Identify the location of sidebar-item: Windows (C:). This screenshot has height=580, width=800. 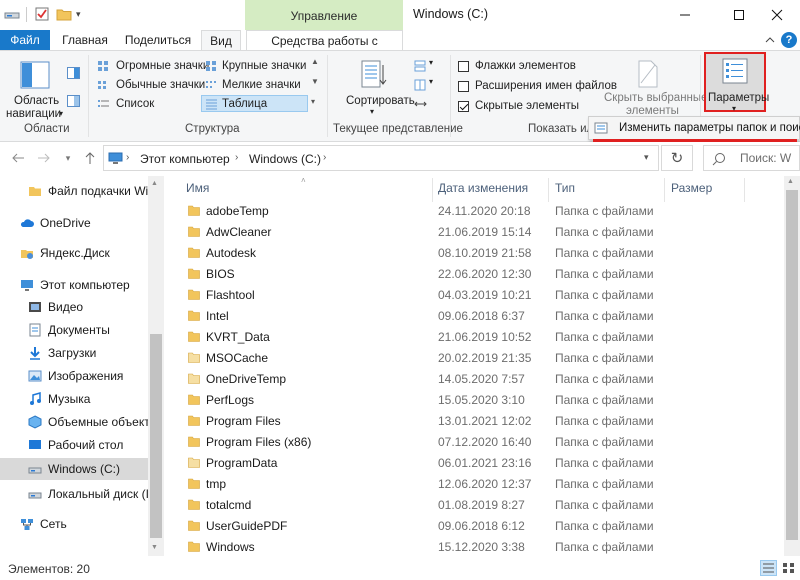
(74, 469).